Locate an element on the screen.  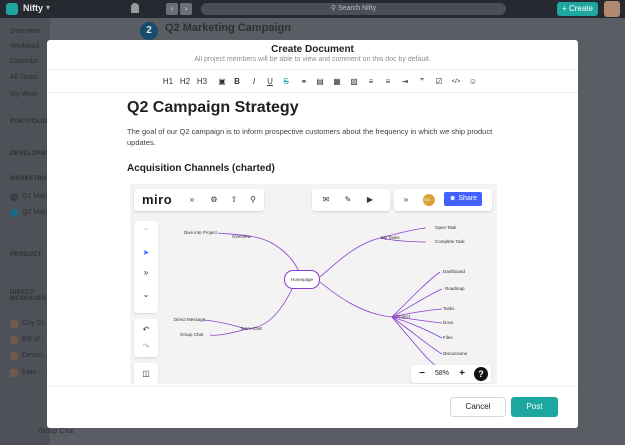
heading3-button: H3 is located at coordinates (202, 82).